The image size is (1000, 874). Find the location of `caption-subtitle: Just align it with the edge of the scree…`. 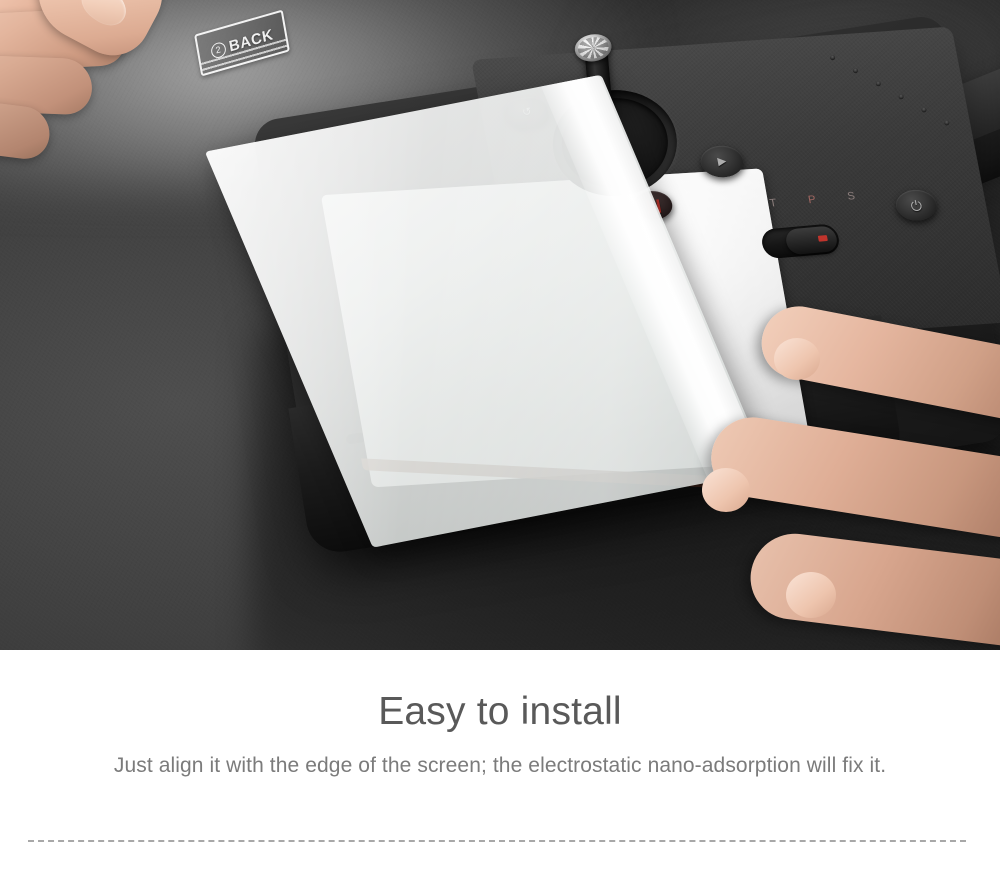

caption-subtitle: Just align it with the edge of the scree… is located at coordinates (500, 765).